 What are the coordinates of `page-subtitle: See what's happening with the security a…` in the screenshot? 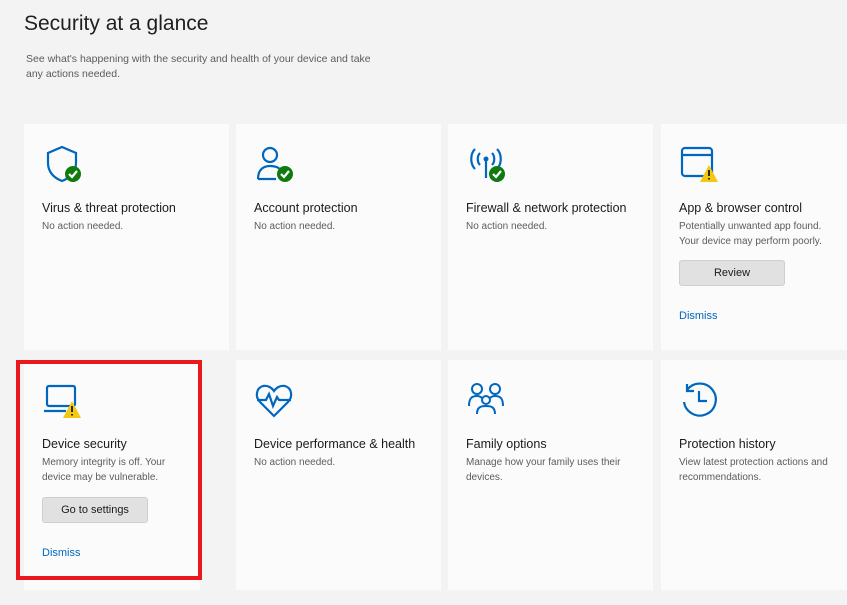 It's located at (198, 66).